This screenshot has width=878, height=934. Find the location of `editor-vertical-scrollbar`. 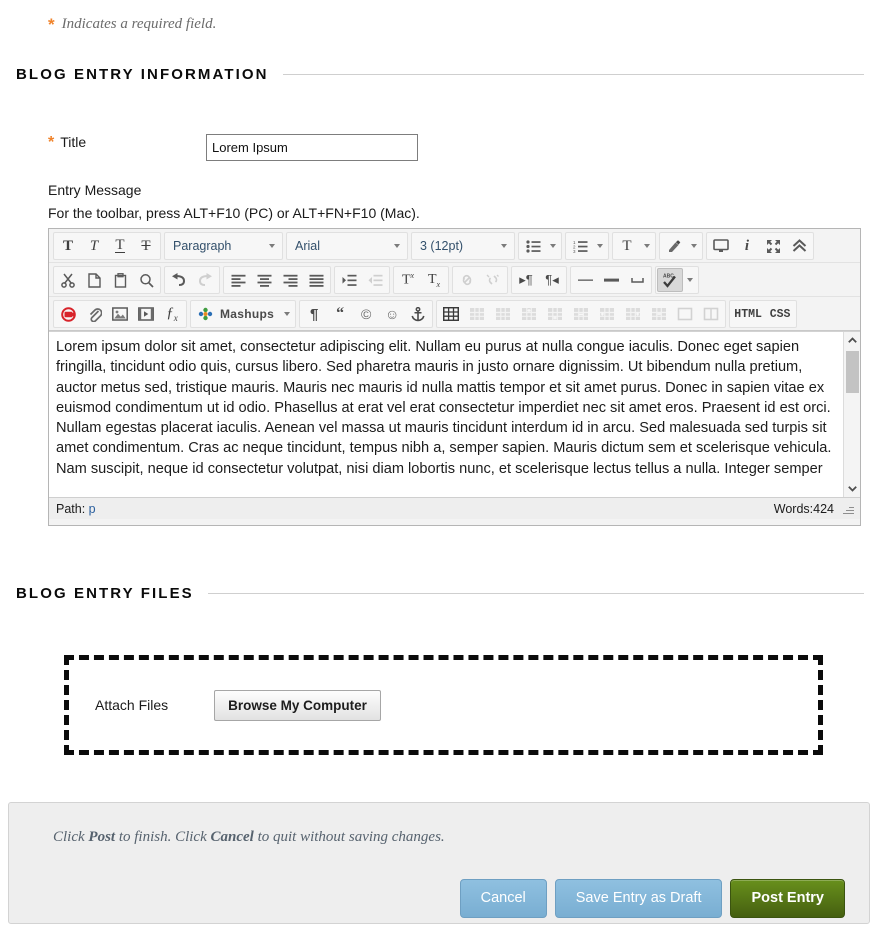

editor-vertical-scrollbar is located at coordinates (851, 414).